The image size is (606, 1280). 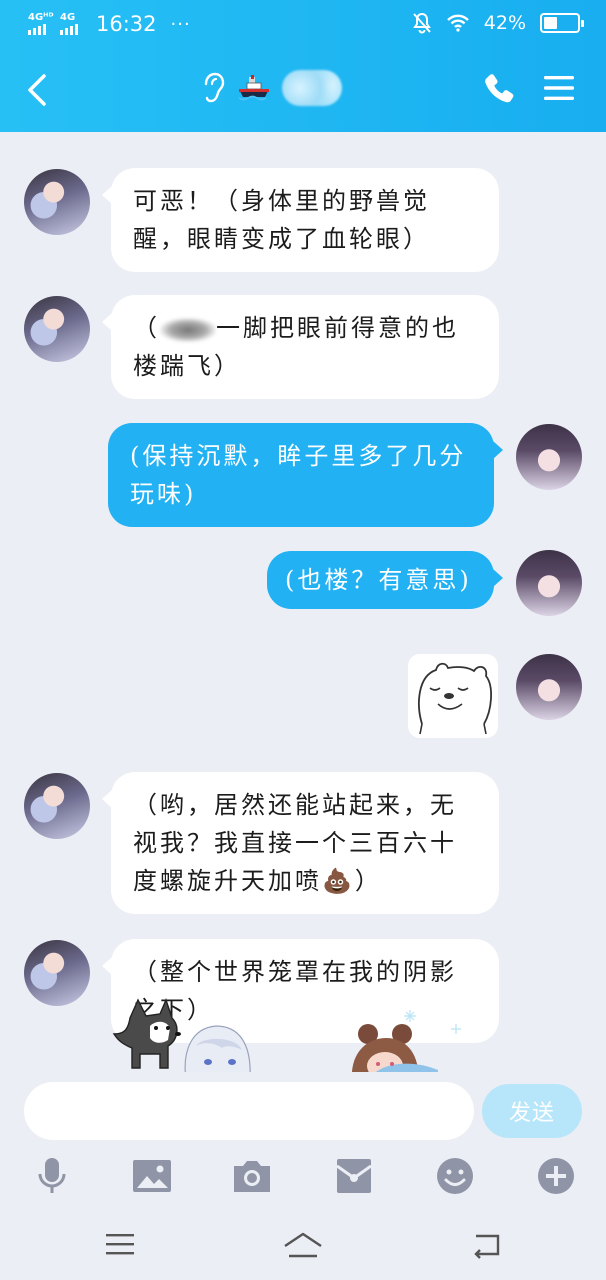 I want to click on home-icon, so click(x=303, y=1245).